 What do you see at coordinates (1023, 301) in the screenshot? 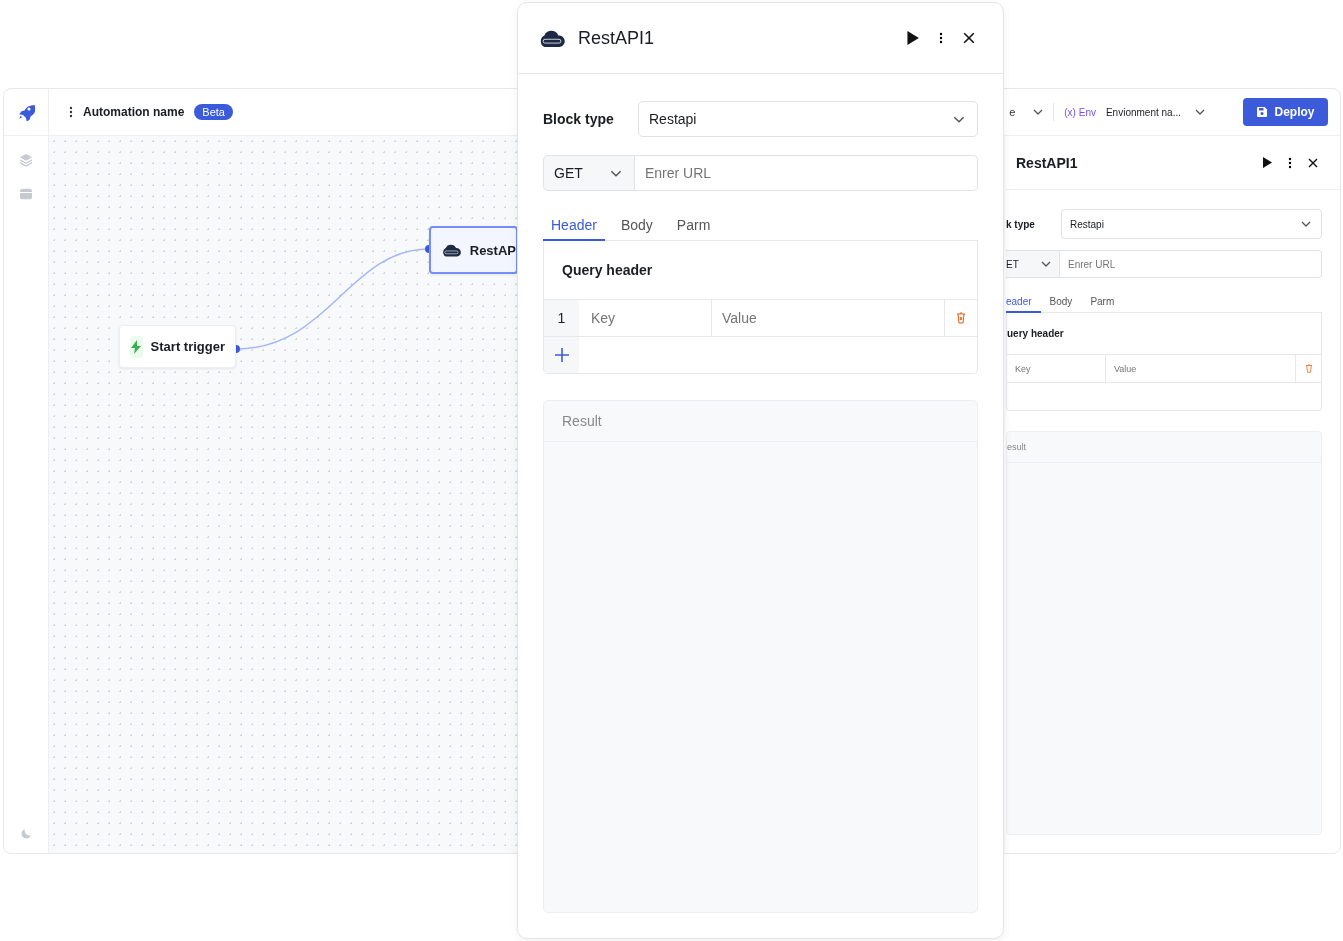
I see `tab: eader` at bounding box center [1023, 301].